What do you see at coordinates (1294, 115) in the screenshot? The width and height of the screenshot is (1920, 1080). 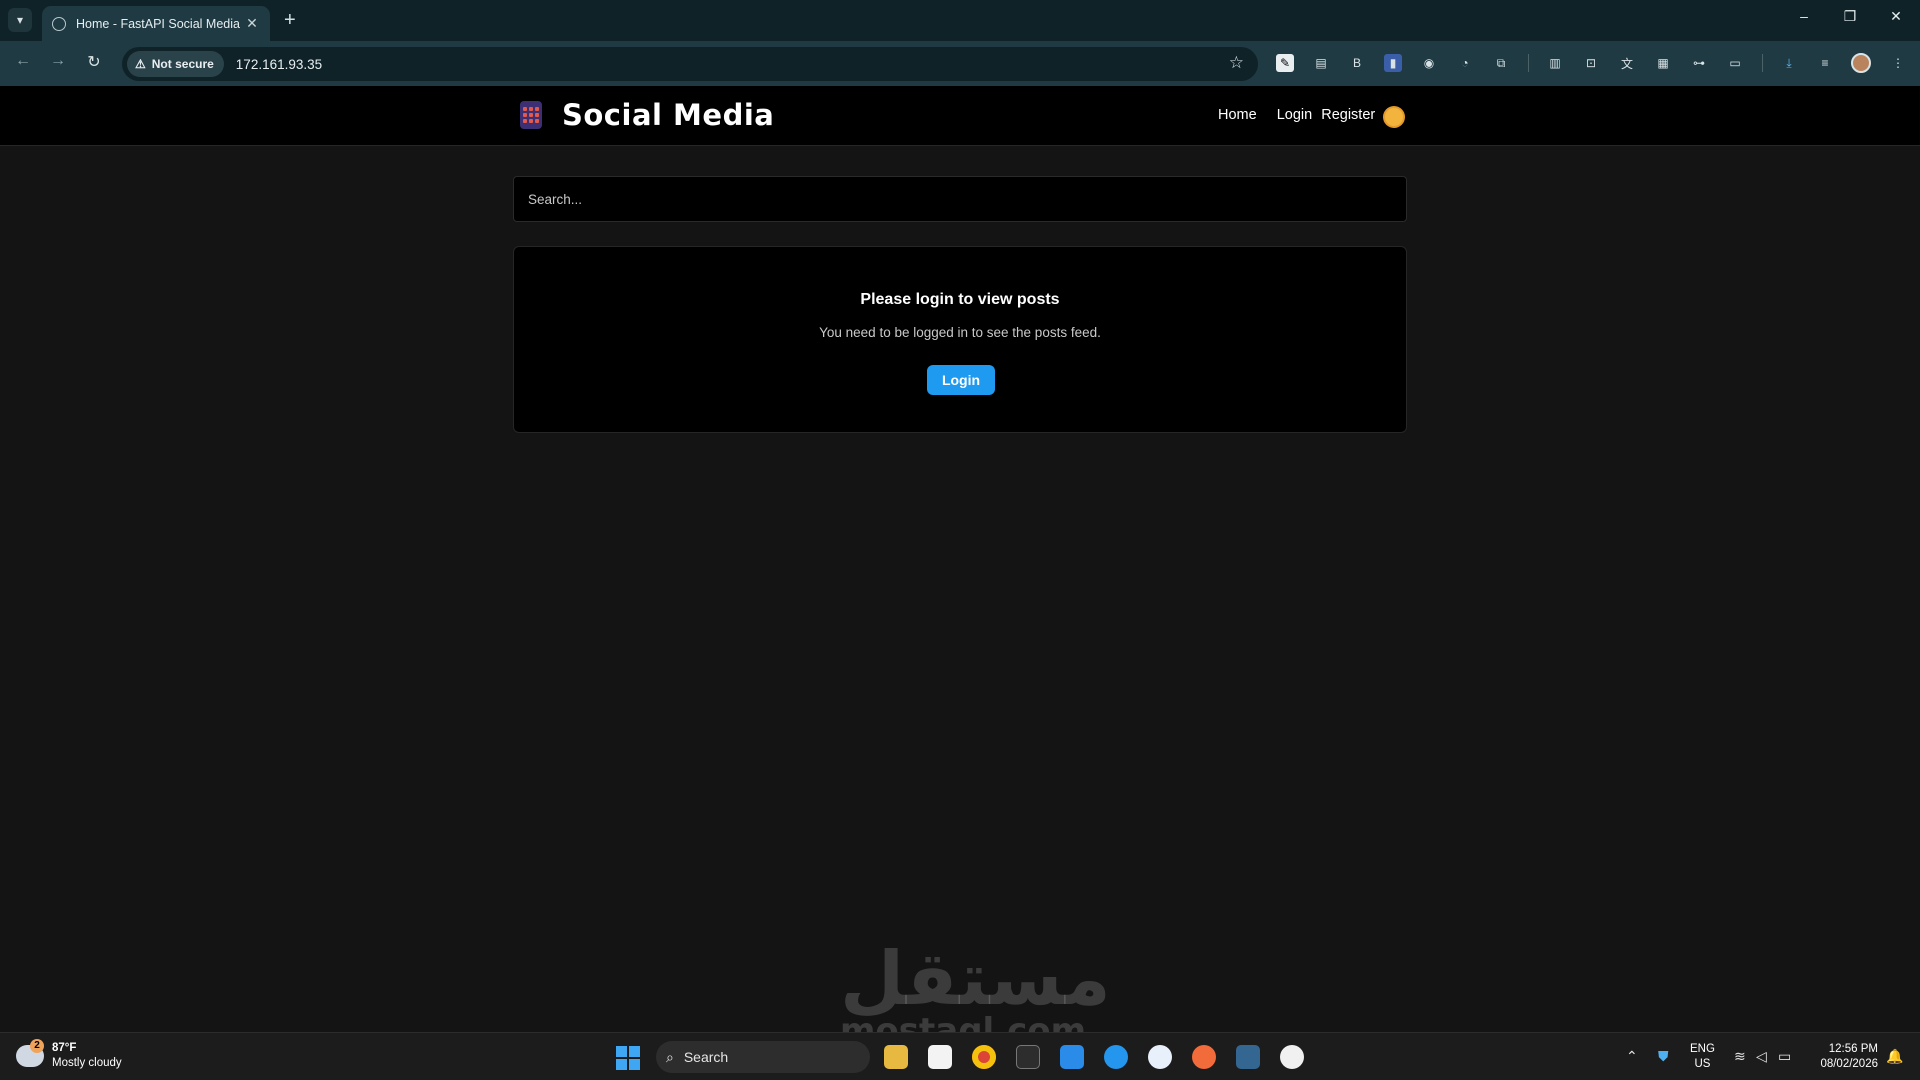 I see `nav-link-login: Login` at bounding box center [1294, 115].